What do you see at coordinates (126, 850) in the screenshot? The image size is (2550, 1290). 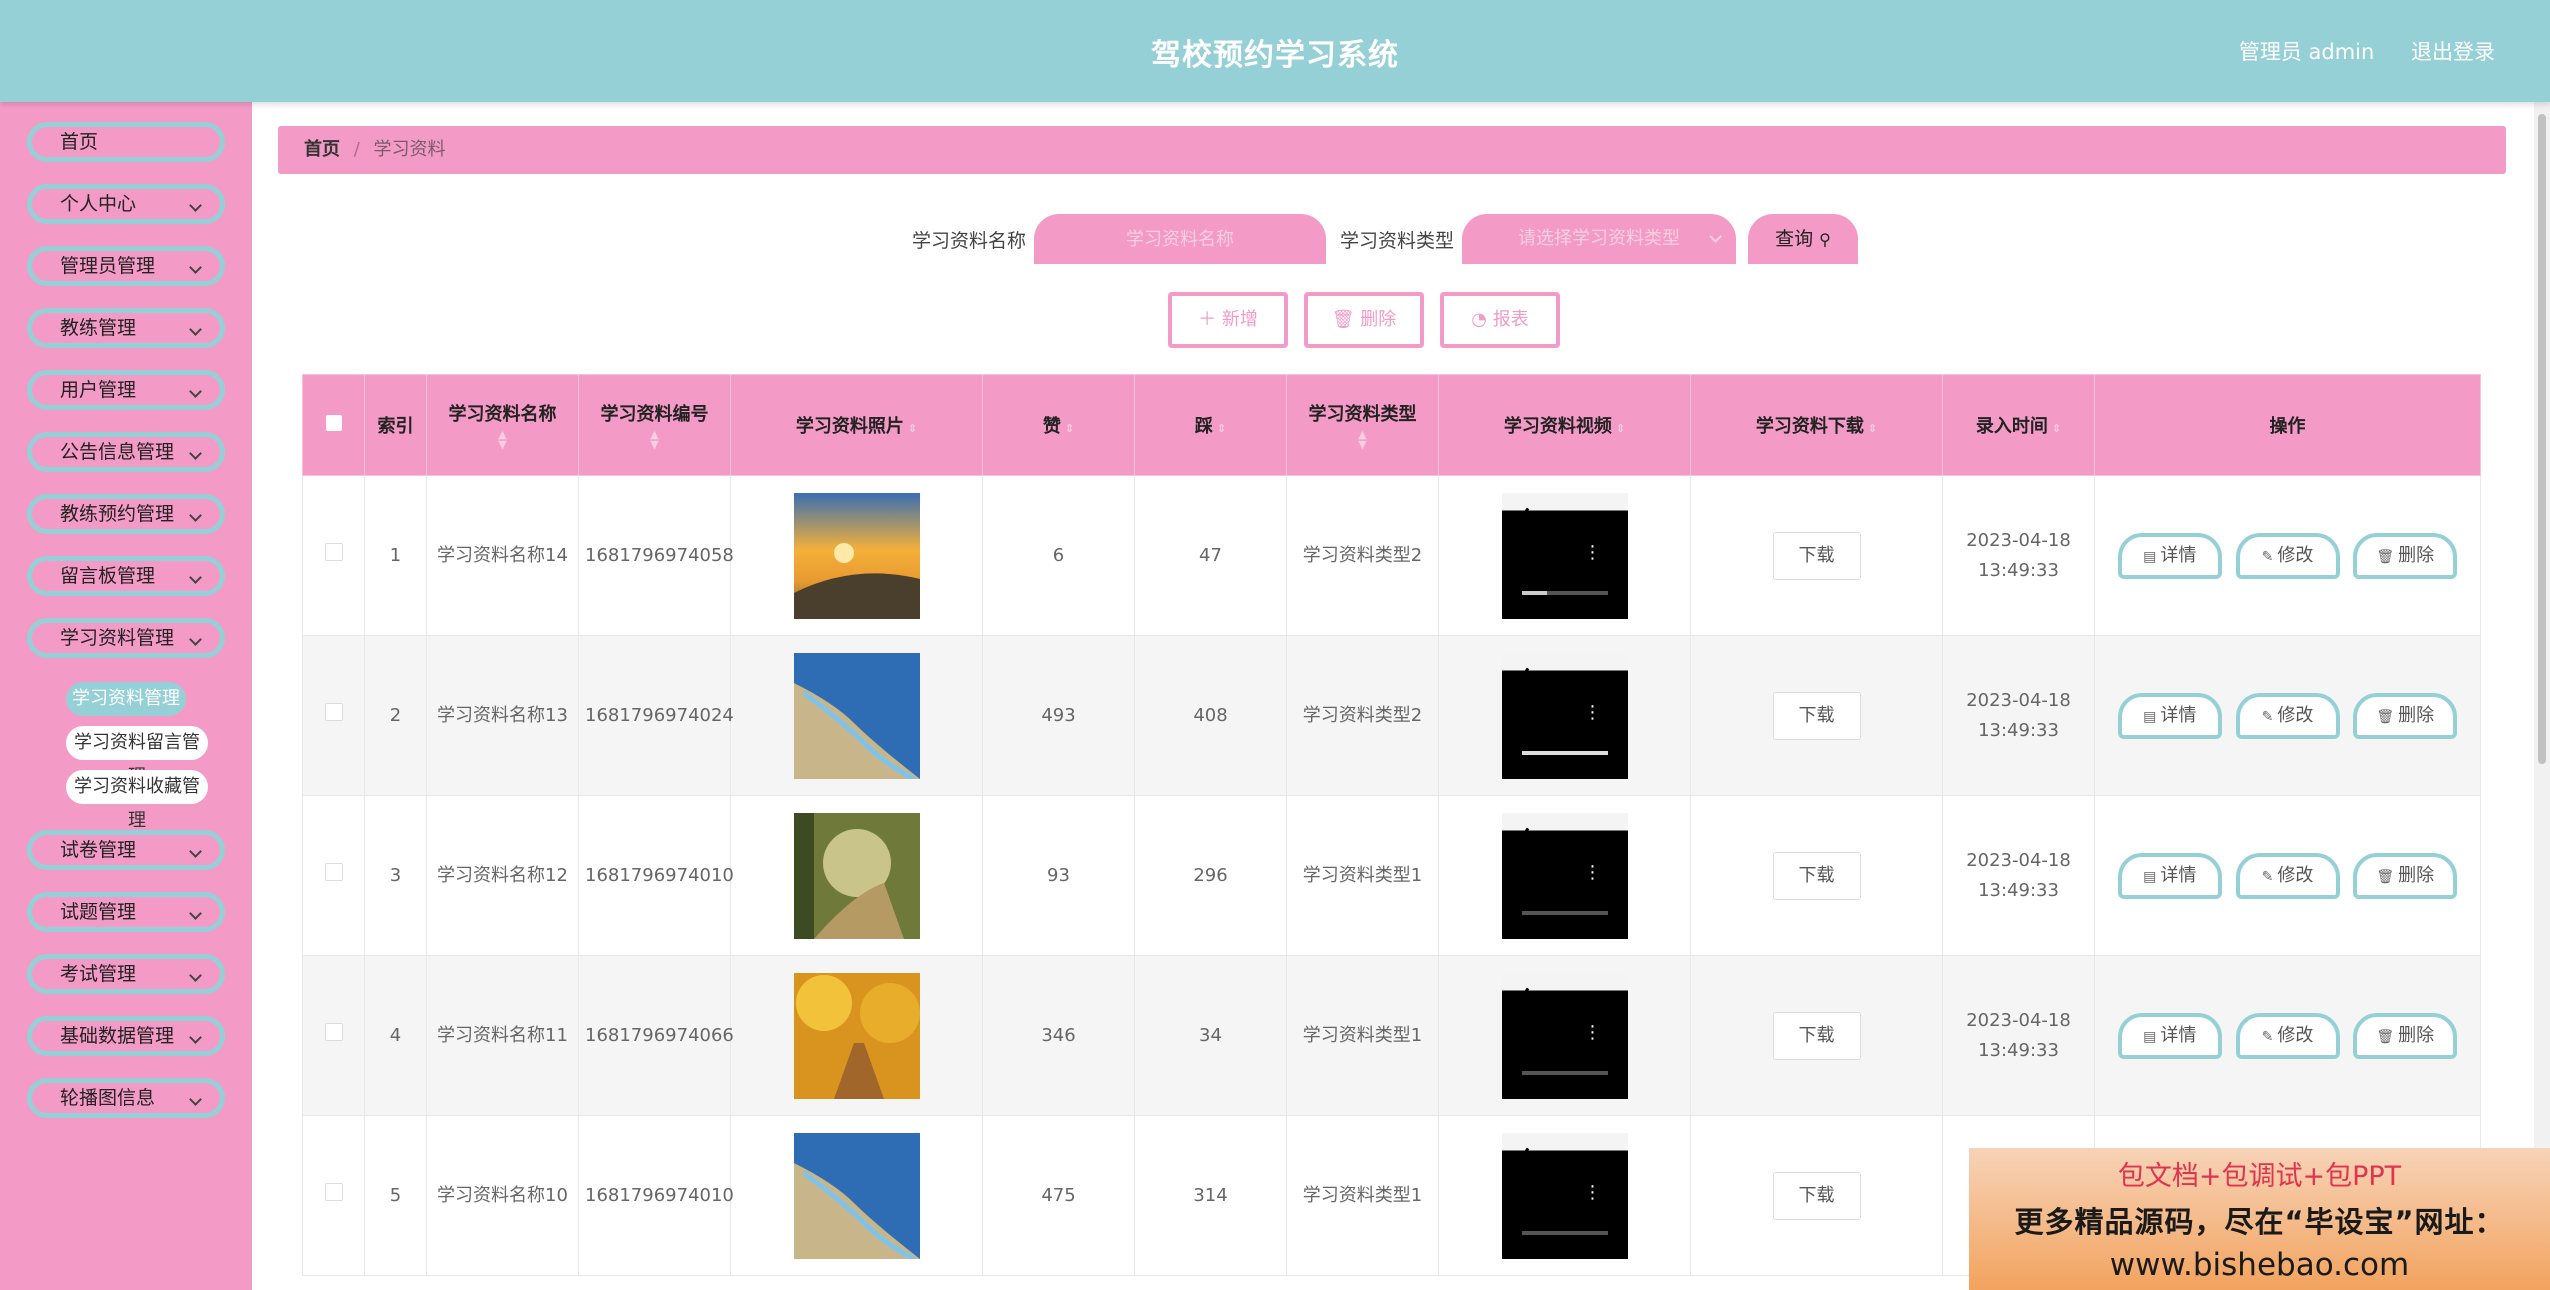 I see `sidebar-item-papers: 试卷管理` at bounding box center [126, 850].